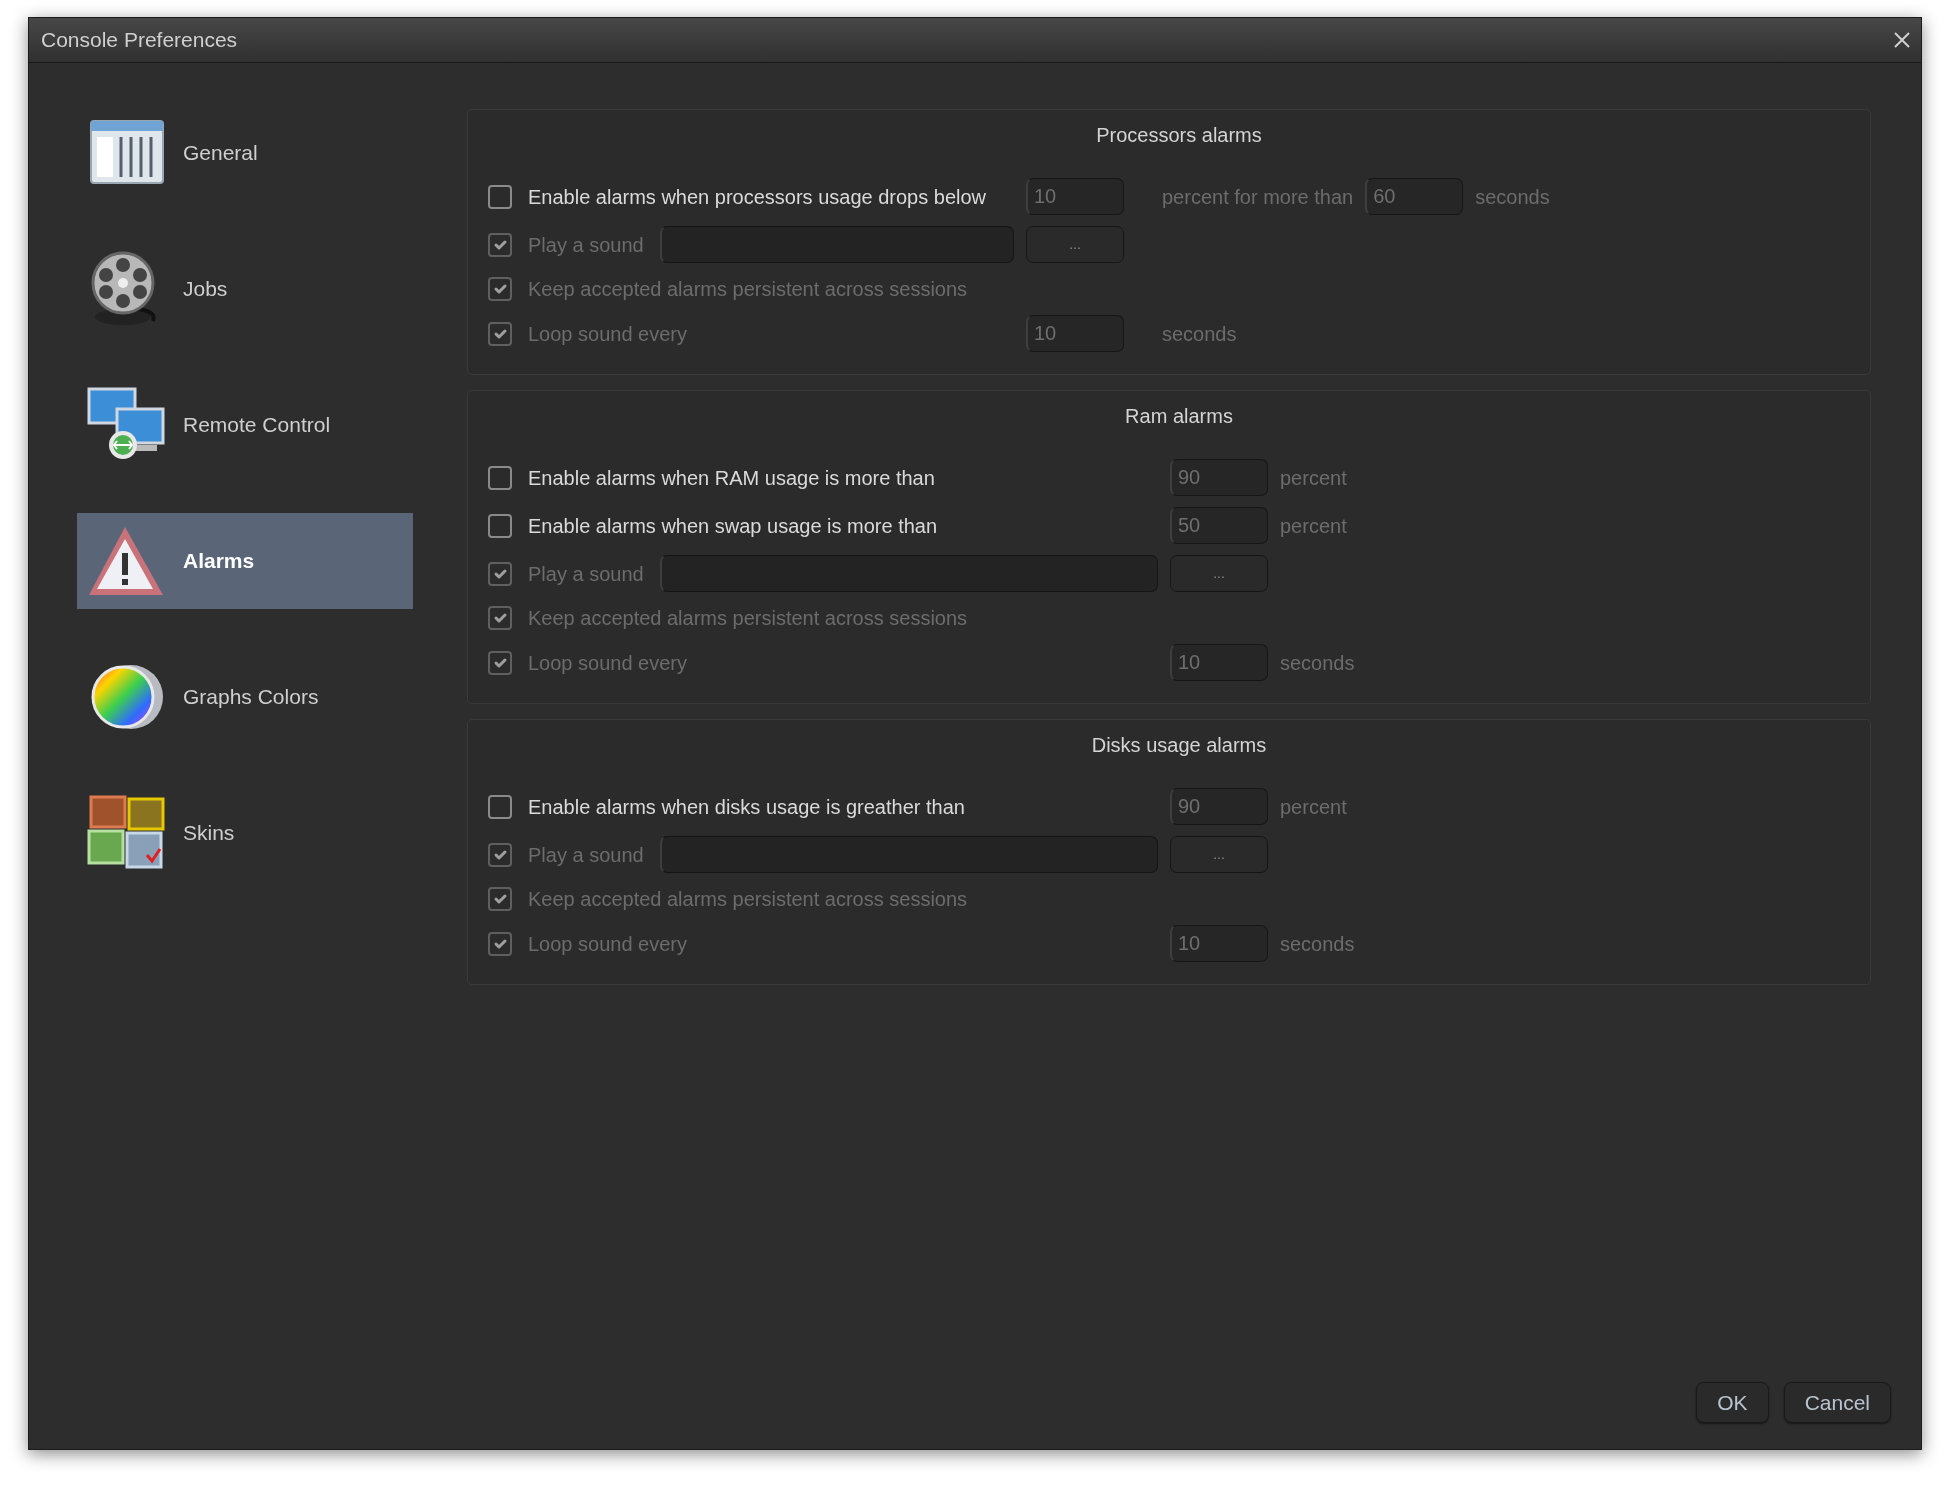  I want to click on number-field: 60, so click(1414, 196).